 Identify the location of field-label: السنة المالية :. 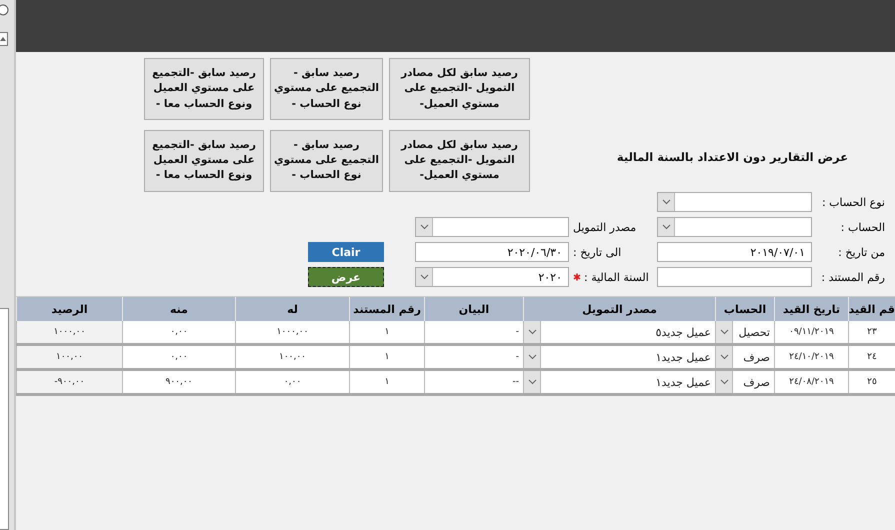
(616, 277).